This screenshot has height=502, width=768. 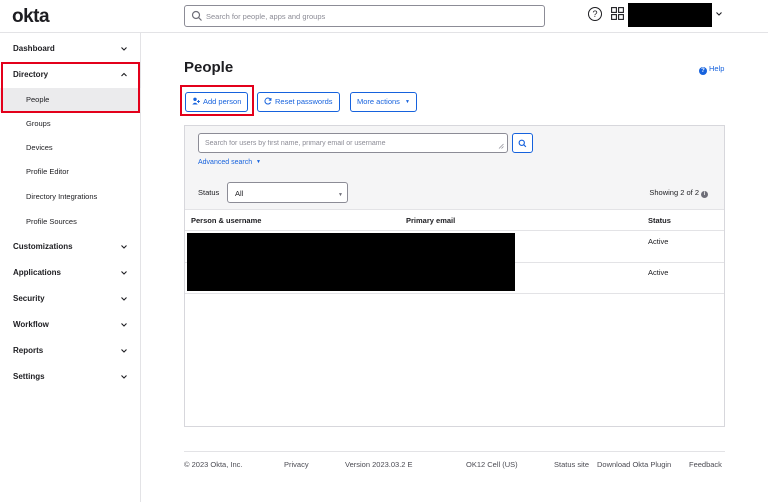 I want to click on more-actions-label: More actions, so click(x=378, y=101).